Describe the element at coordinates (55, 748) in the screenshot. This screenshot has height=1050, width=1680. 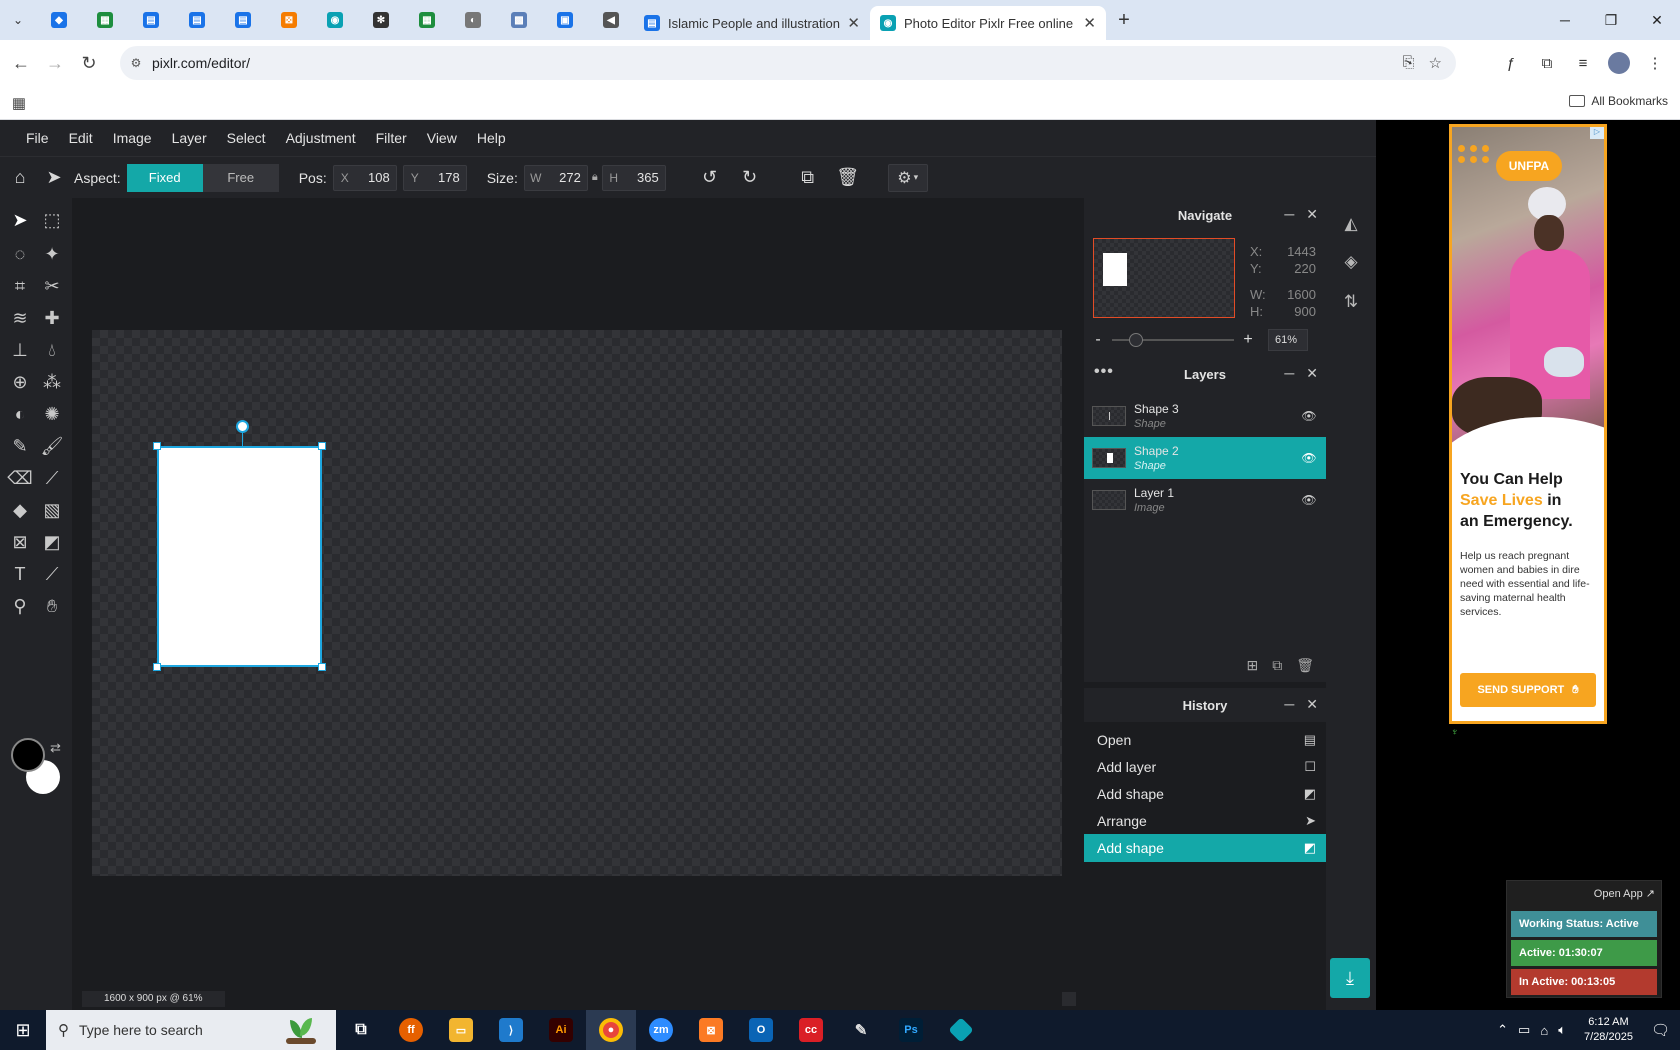
I see `swap-colors-icon: ⇄` at that location.